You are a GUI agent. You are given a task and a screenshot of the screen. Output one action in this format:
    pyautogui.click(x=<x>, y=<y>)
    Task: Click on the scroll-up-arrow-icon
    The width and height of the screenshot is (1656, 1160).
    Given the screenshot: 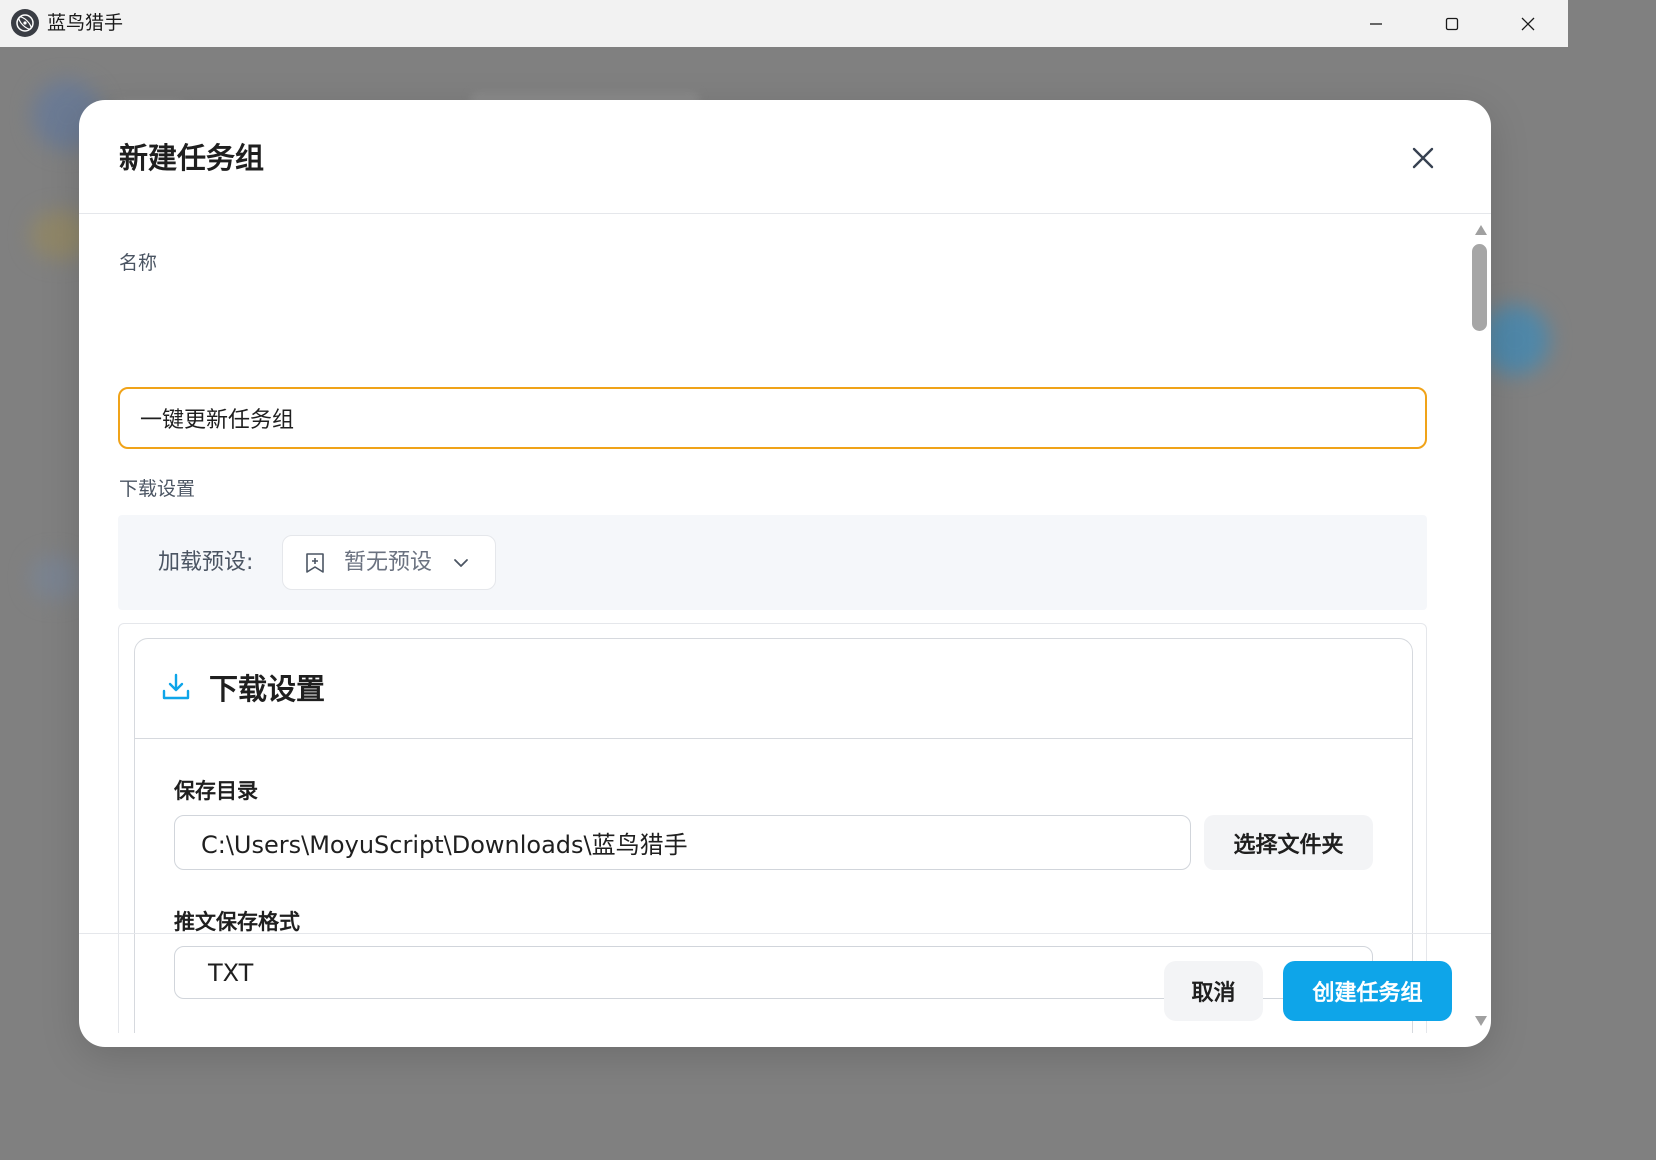 What is the action you would take?
    pyautogui.click(x=1481, y=230)
    